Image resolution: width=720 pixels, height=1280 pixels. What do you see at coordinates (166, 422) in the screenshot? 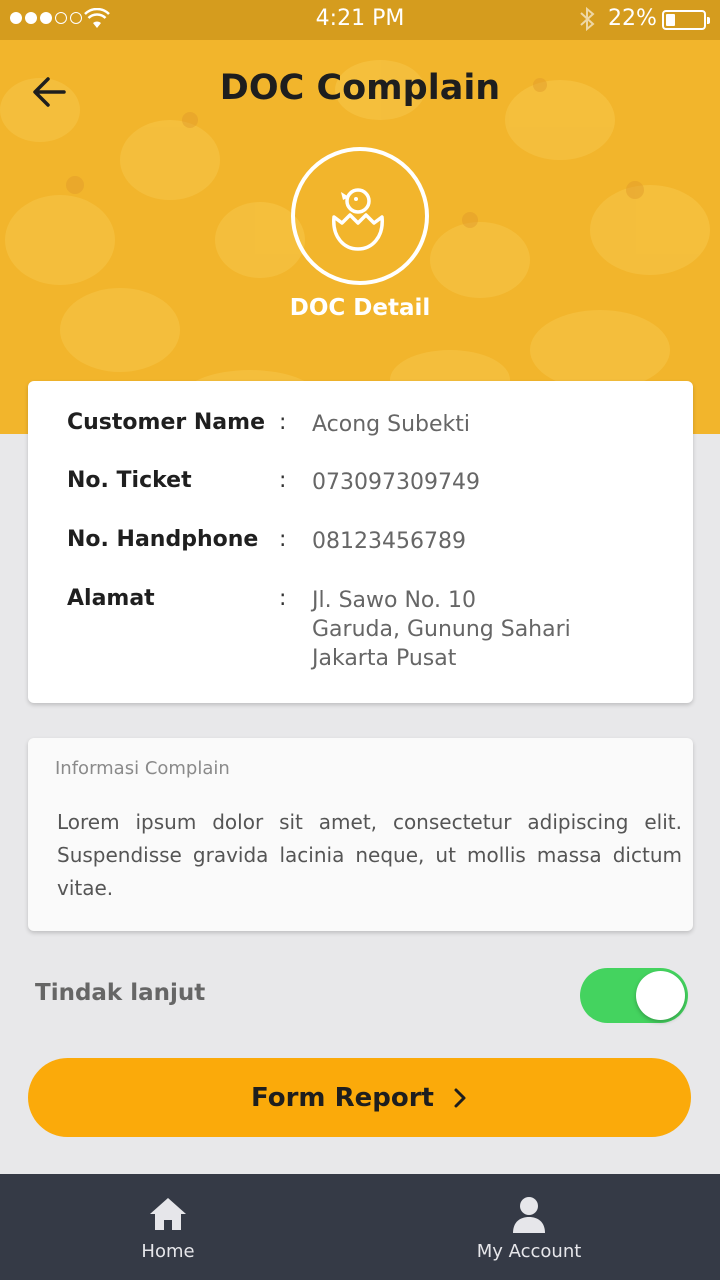
I see `detail-label: Customer Name` at bounding box center [166, 422].